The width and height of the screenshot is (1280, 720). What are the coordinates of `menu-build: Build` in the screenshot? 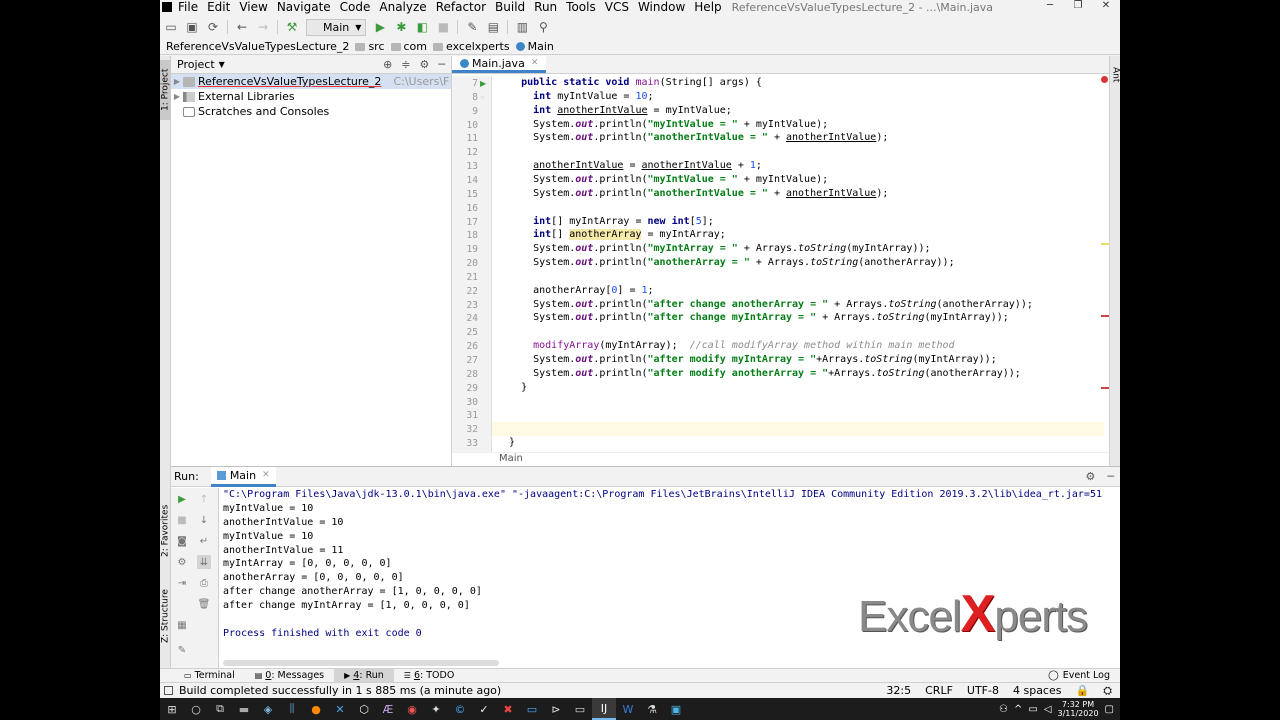 It's located at (510, 7).